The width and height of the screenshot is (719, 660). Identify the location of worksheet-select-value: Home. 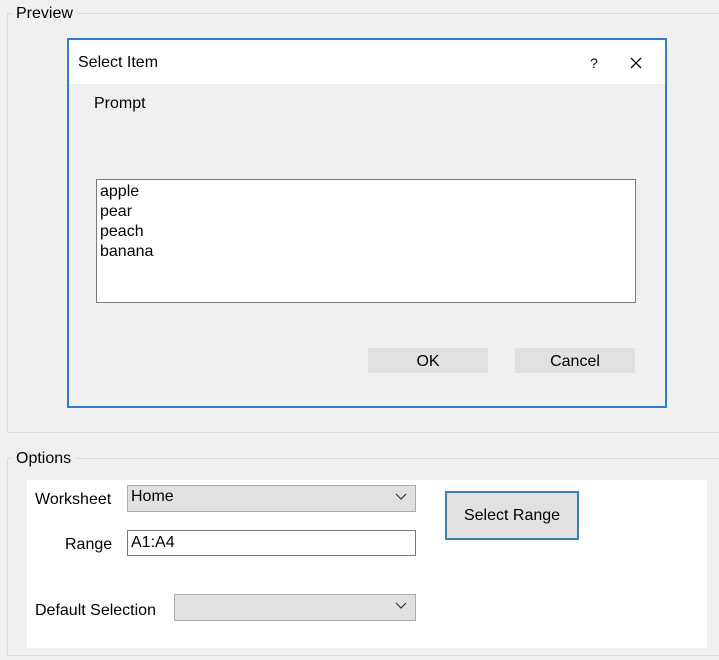
(152, 496).